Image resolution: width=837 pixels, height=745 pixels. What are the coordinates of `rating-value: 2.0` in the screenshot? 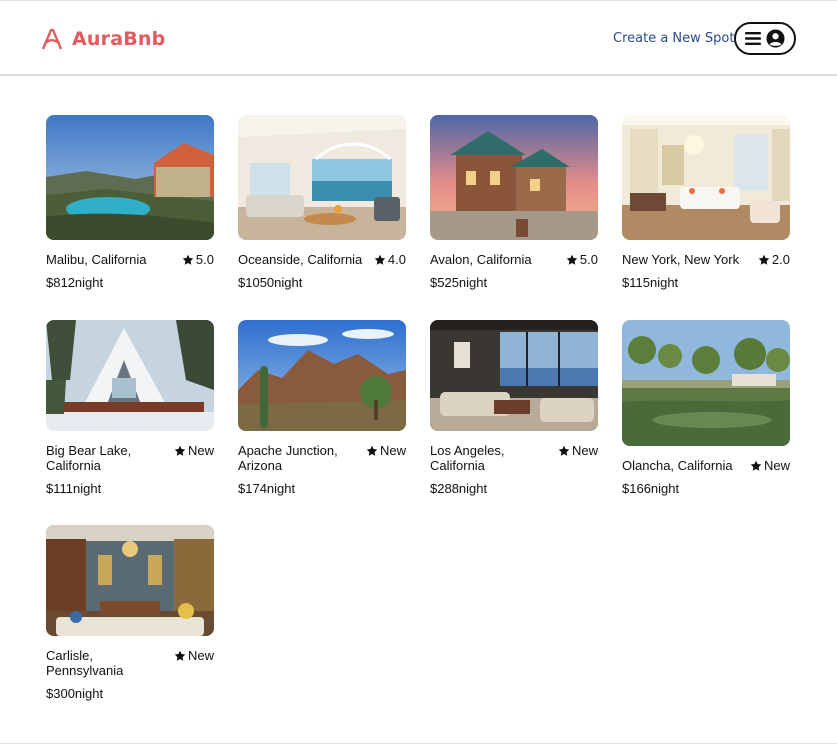 It's located at (780, 259).